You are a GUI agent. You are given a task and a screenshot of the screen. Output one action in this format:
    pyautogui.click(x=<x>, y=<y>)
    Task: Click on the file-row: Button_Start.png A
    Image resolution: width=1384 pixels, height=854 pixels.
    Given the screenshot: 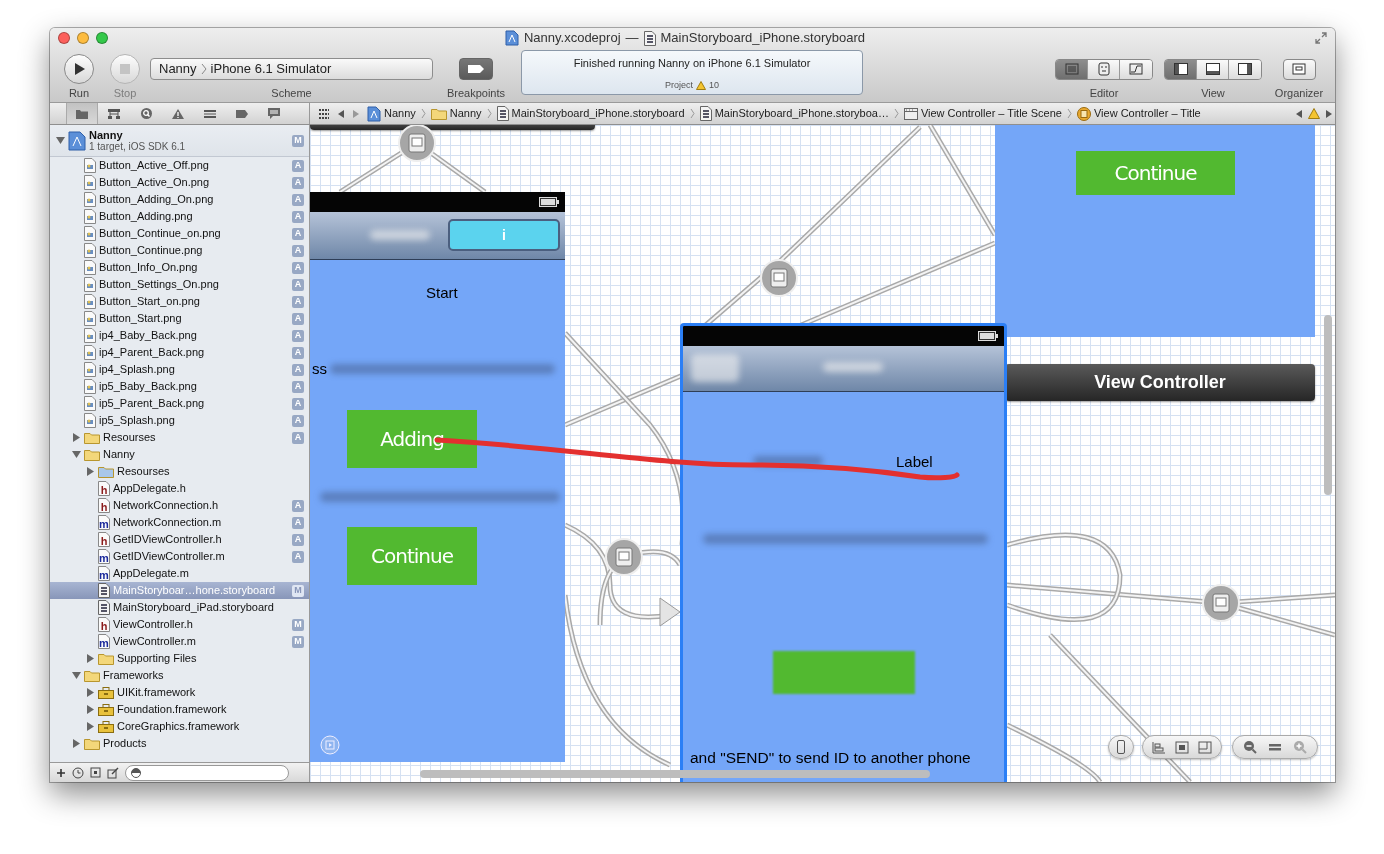 What is the action you would take?
    pyautogui.click(x=179, y=318)
    